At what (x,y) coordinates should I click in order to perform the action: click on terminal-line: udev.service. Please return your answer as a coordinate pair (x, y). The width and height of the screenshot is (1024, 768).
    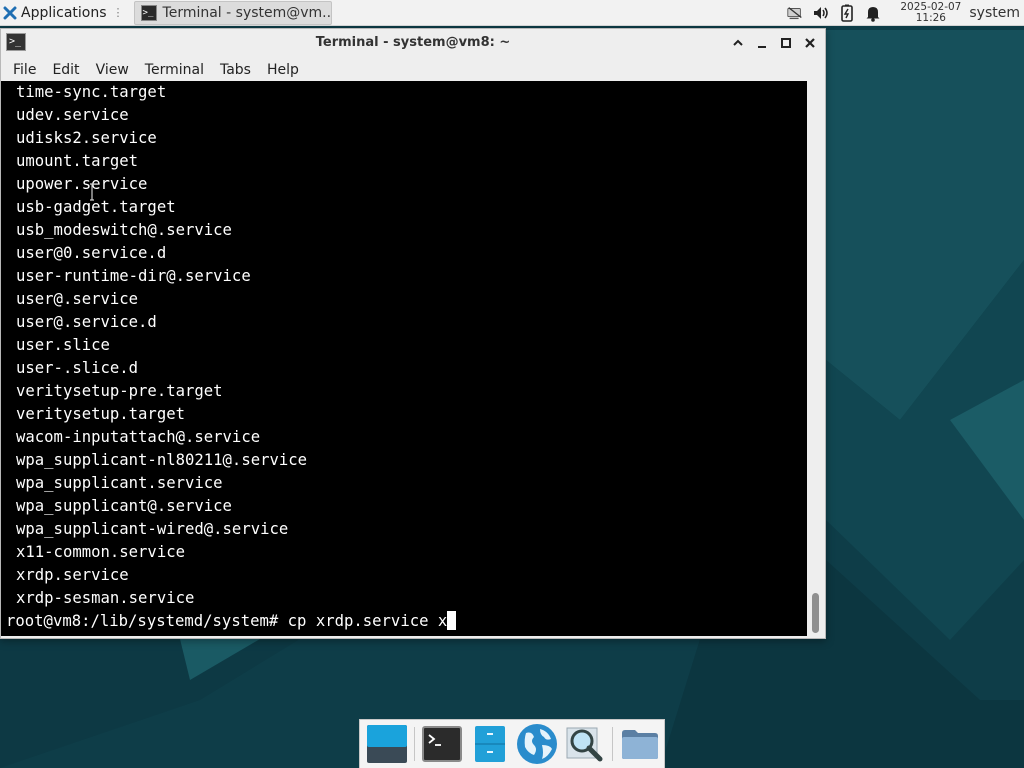
    Looking at the image, I should click on (72, 115).